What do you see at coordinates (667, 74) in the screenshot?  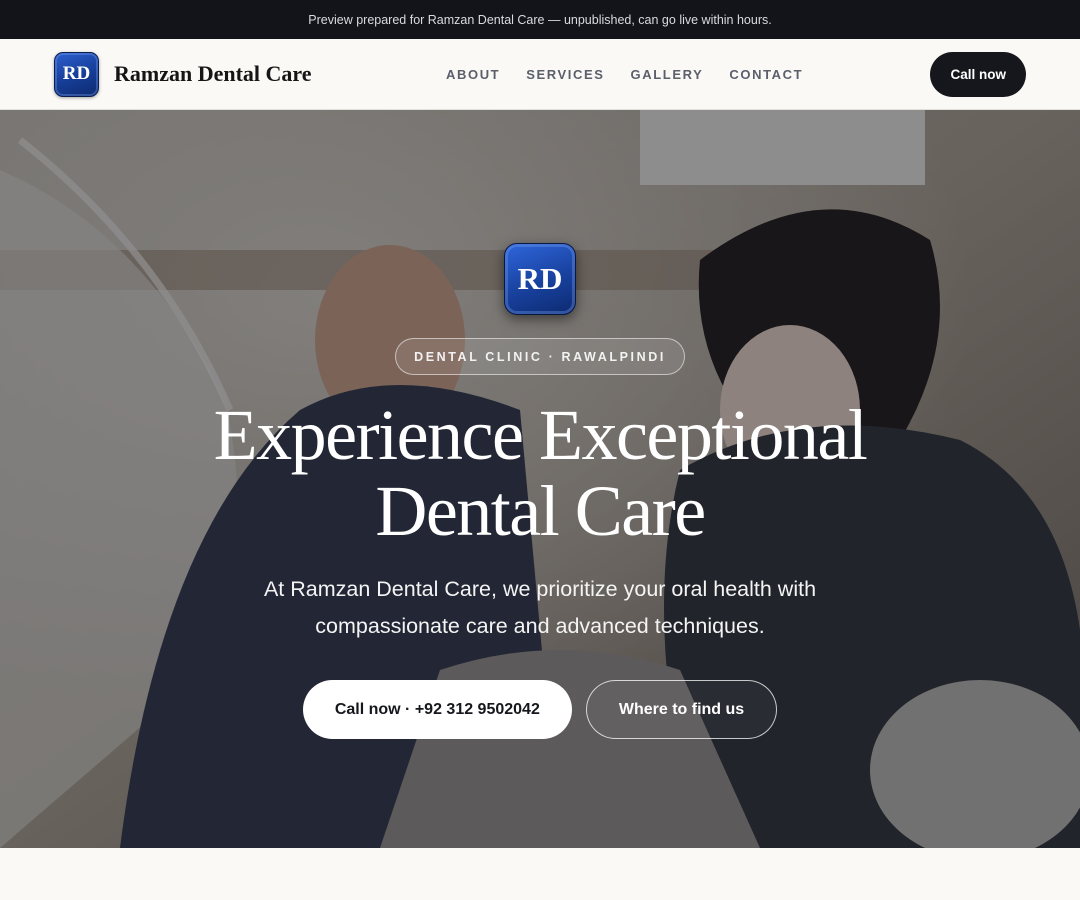 I see `nav-link-gallery: GALLERY` at bounding box center [667, 74].